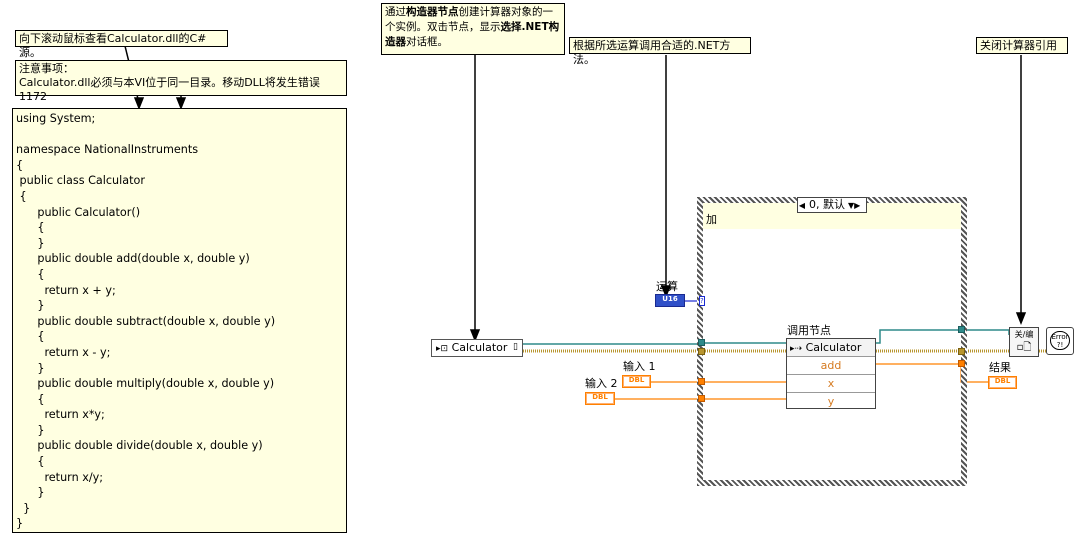 This screenshot has height=541, width=1080. What do you see at coordinates (711, 219) in the screenshot?
I see `case-label: 加` at bounding box center [711, 219].